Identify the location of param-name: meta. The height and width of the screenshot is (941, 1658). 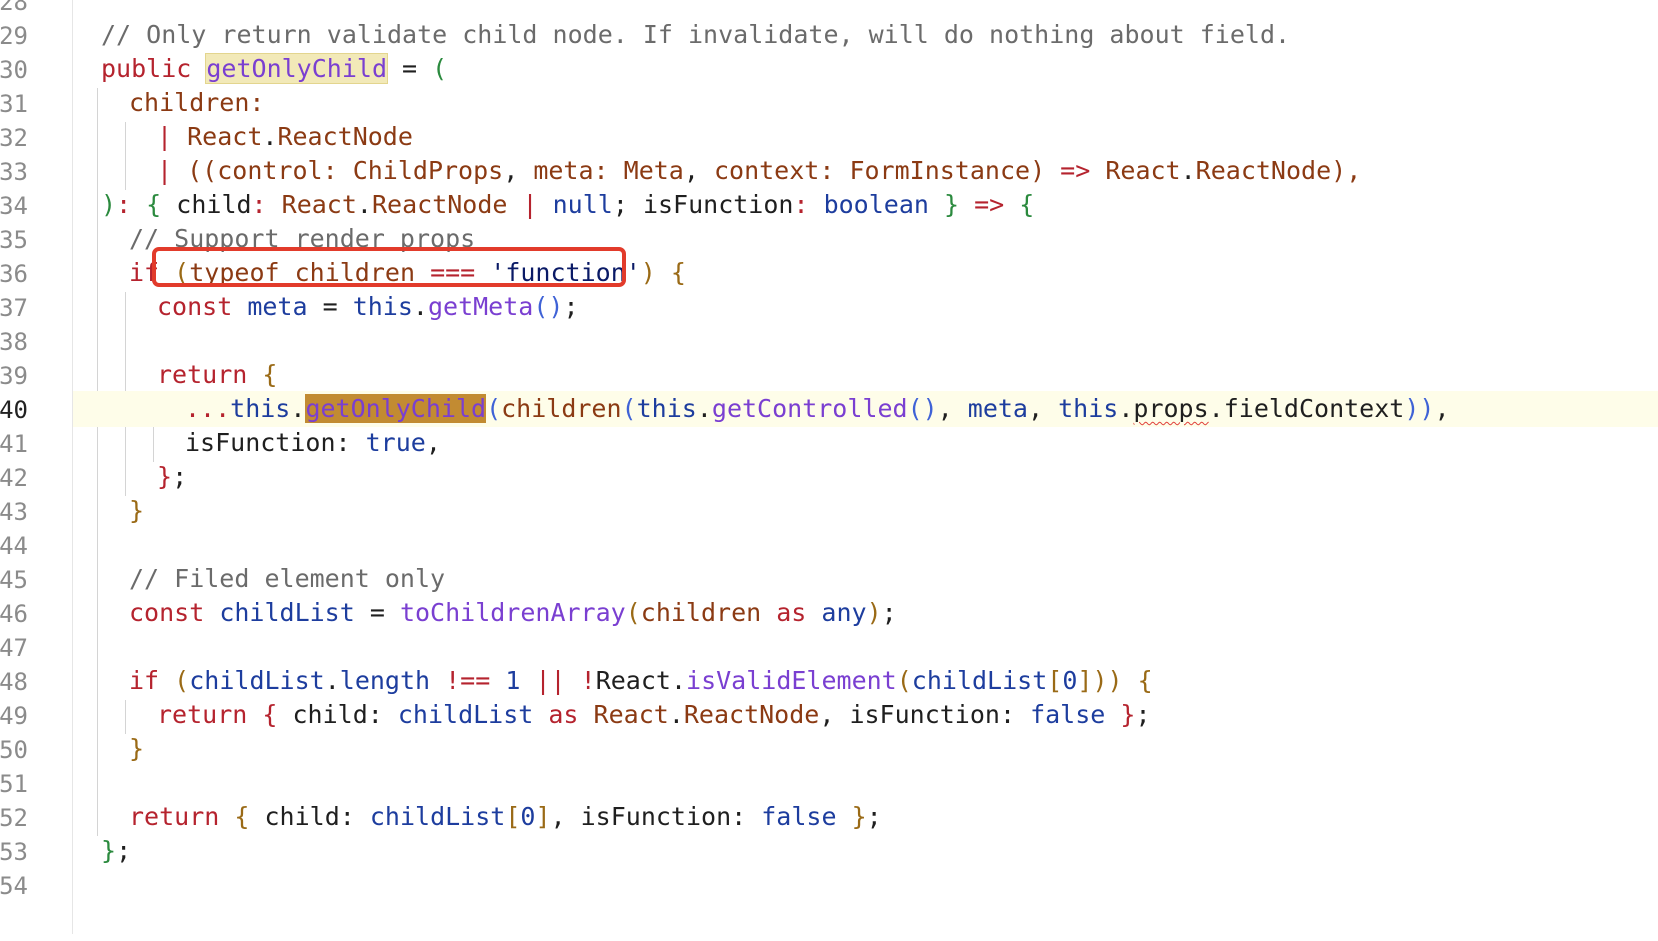
(563, 170).